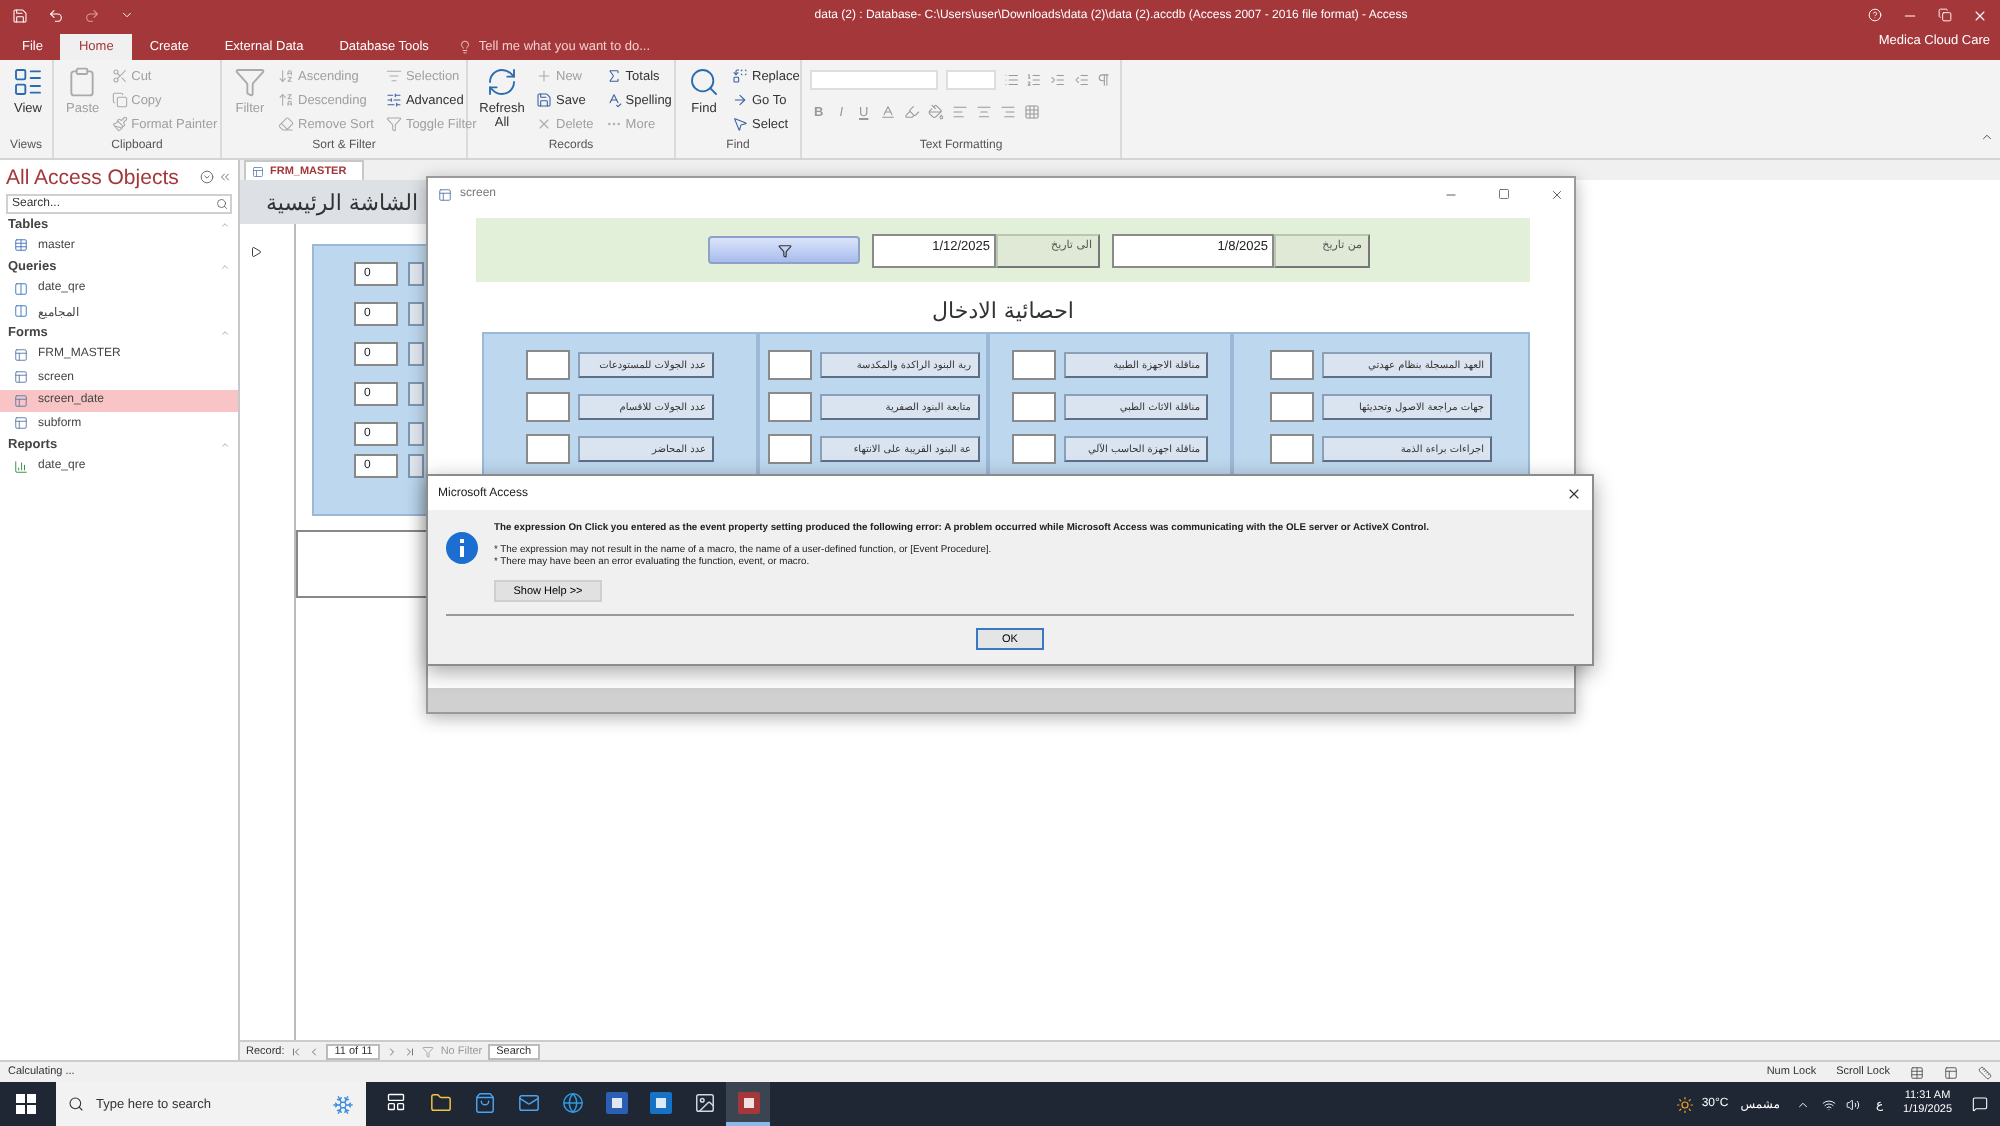 The width and height of the screenshot is (2000, 1126). What do you see at coordinates (56, 15) in the screenshot?
I see `undo-icon` at bounding box center [56, 15].